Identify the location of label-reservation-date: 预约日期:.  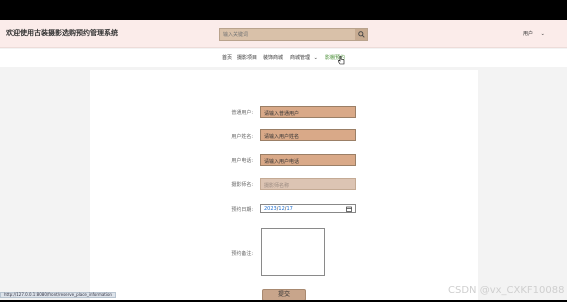
(242, 210).